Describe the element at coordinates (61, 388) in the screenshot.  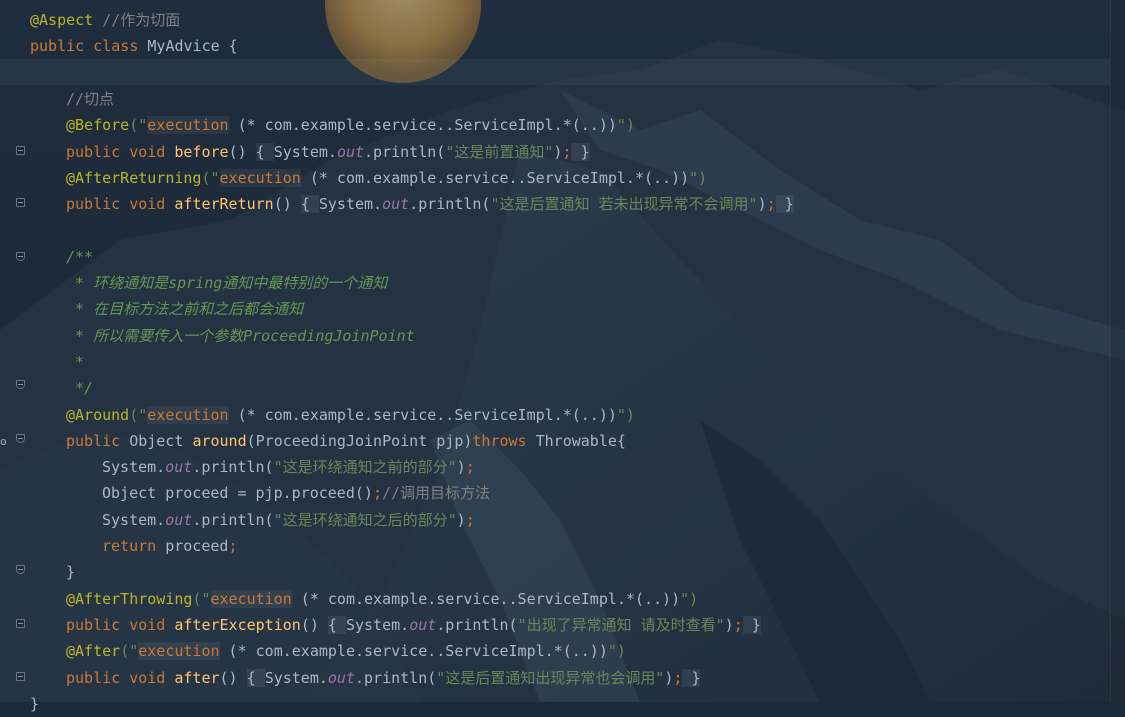
I see `code-line: */` at that location.